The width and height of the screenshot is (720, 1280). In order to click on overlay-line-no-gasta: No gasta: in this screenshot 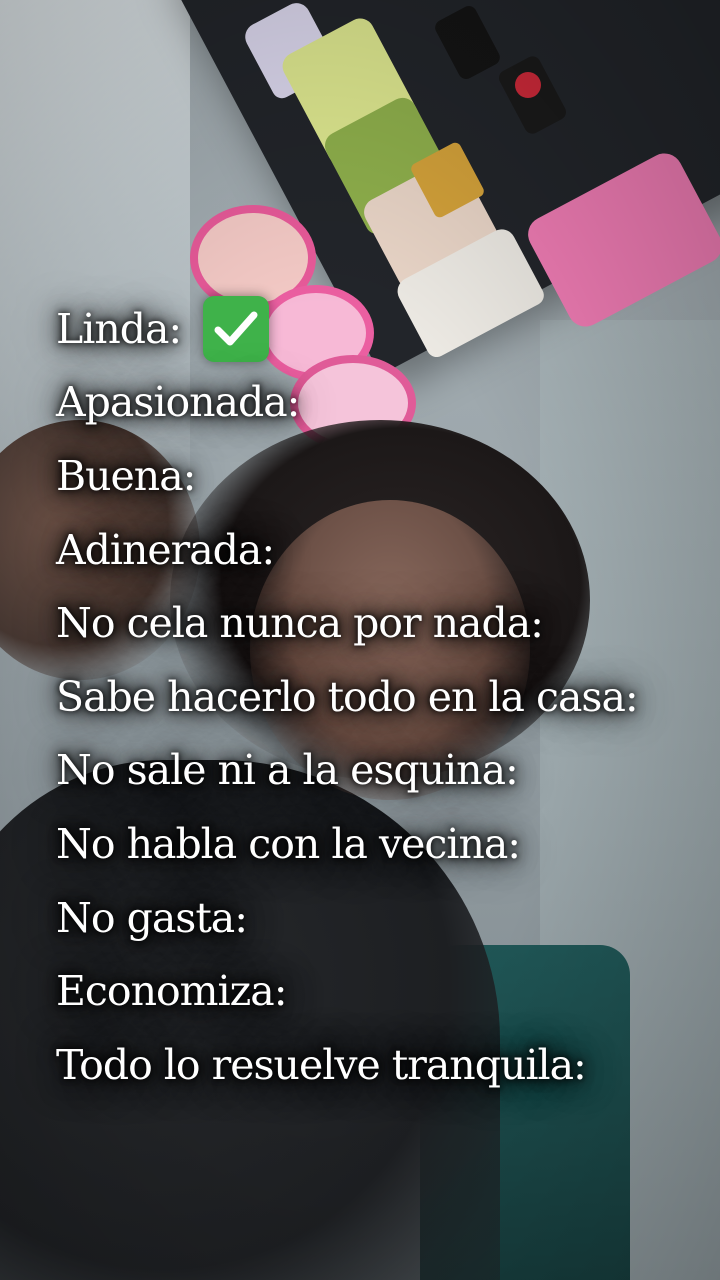, I will do `click(376, 918)`.